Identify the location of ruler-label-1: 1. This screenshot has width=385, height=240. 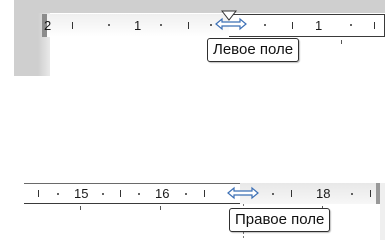
(138, 25).